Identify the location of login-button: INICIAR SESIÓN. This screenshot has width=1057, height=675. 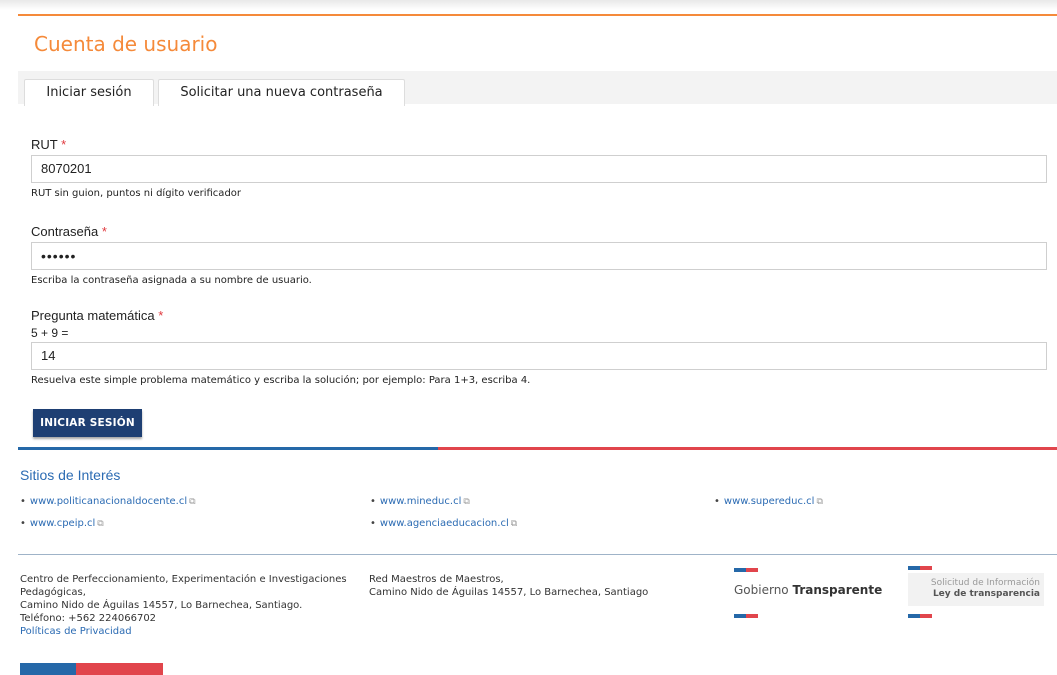
(87, 423).